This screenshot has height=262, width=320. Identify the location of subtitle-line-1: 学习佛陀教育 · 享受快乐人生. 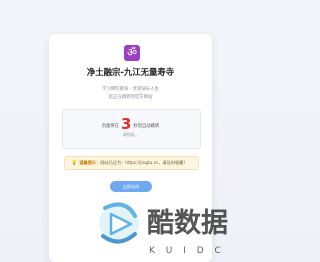
(130, 89).